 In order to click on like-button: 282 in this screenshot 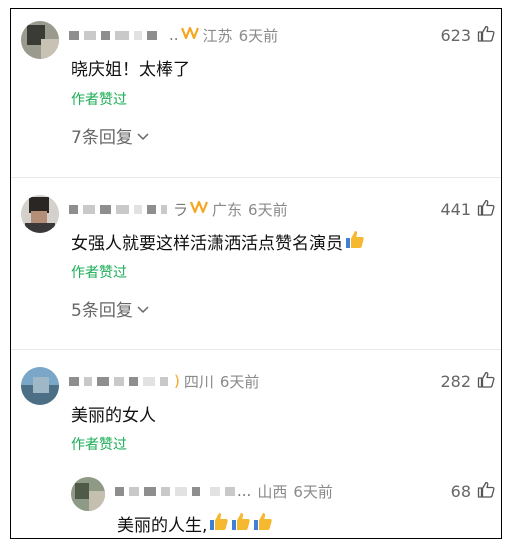, I will do `click(467, 381)`.